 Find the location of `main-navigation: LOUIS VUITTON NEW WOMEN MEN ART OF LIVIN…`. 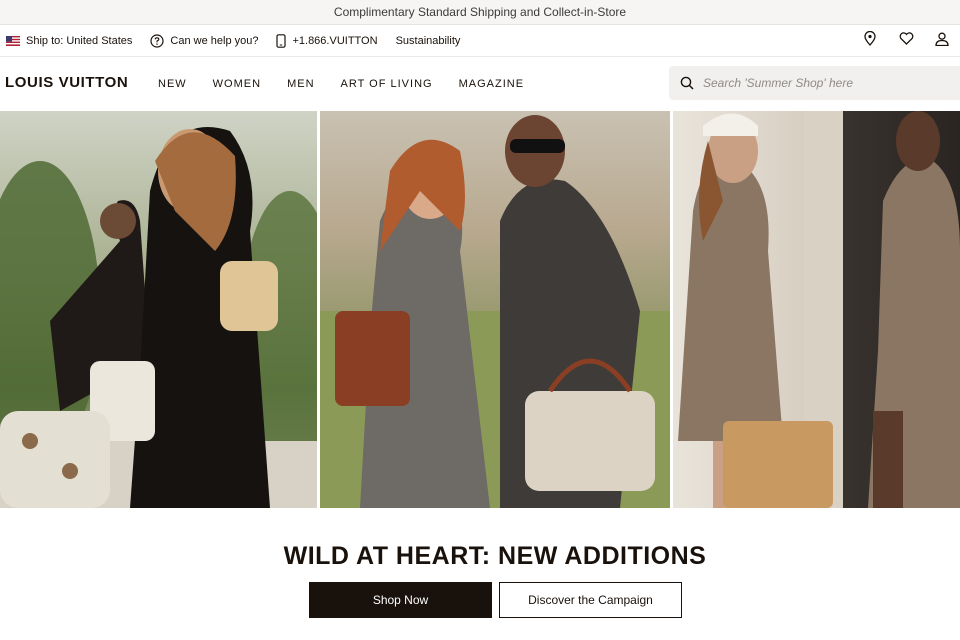

main-navigation: LOUIS VUITTON NEW WOMEN MEN ART OF LIVIN… is located at coordinates (480, 83).